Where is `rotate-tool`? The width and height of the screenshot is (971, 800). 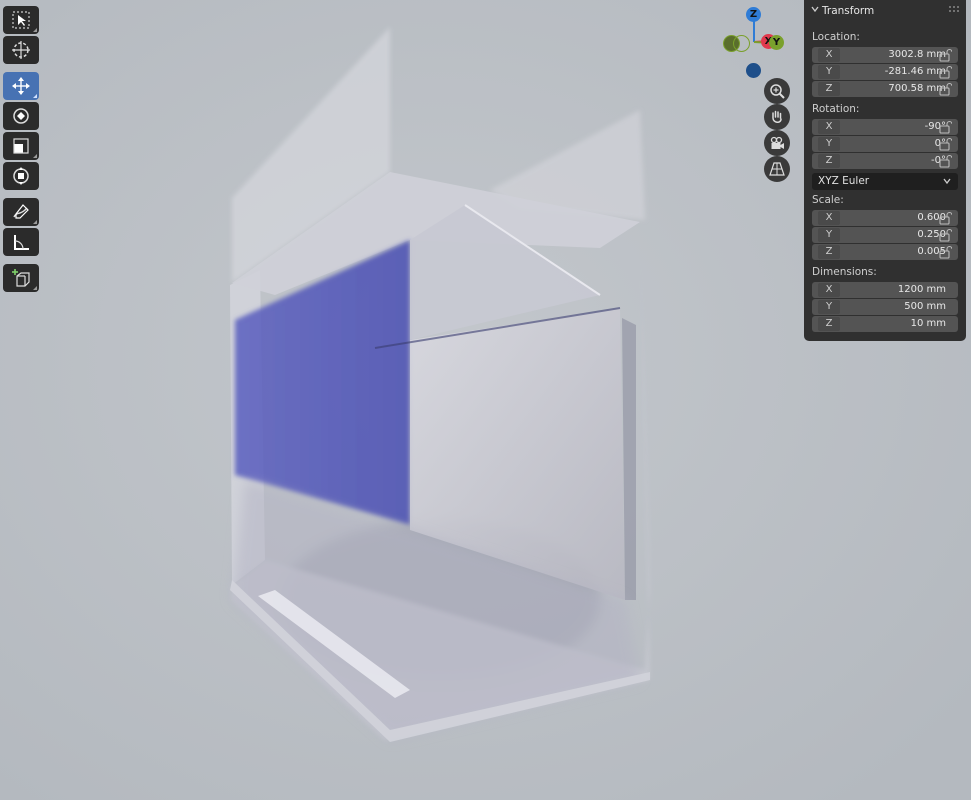
rotate-tool is located at coordinates (21, 116).